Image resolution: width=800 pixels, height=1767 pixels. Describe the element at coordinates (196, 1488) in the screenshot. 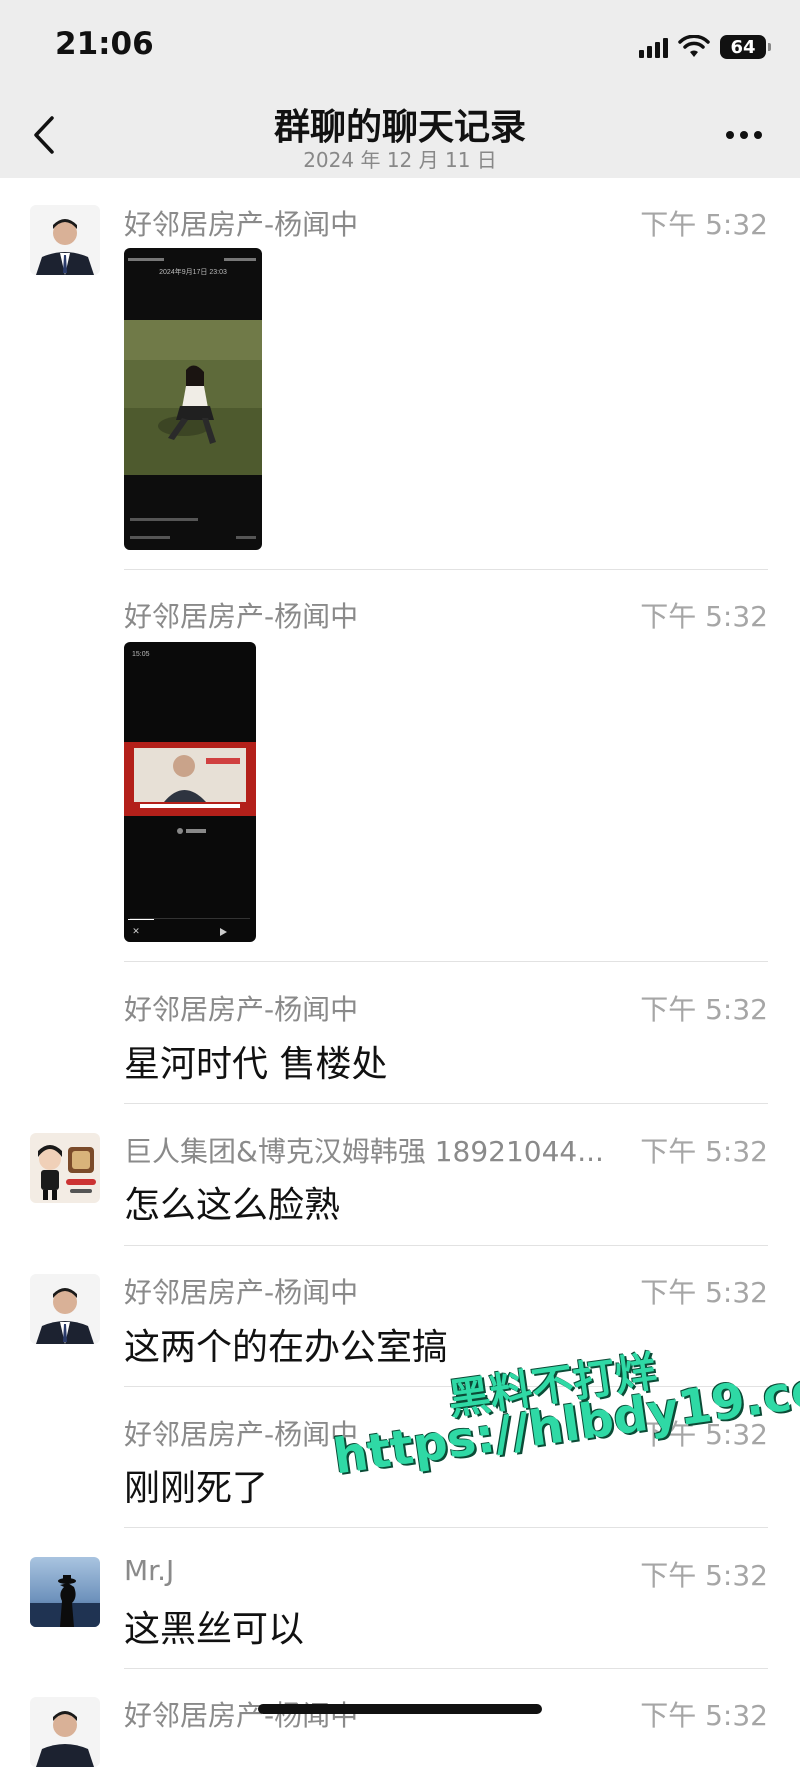

I see `message-text: 刚刚死了` at that location.